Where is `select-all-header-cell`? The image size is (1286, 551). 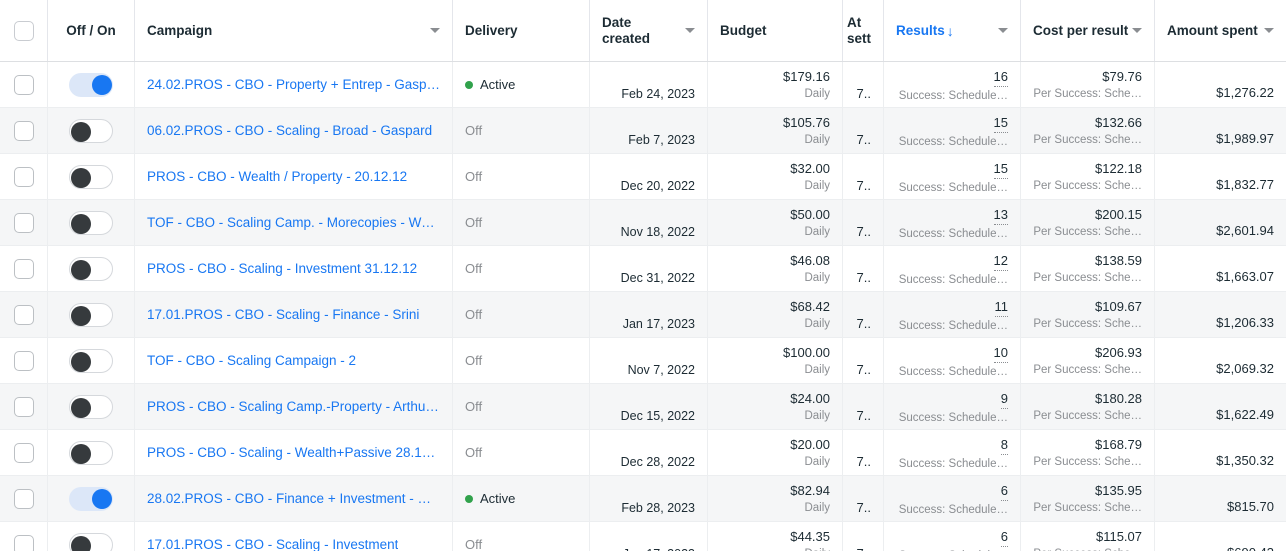
select-all-header-cell is located at coordinates (24, 30).